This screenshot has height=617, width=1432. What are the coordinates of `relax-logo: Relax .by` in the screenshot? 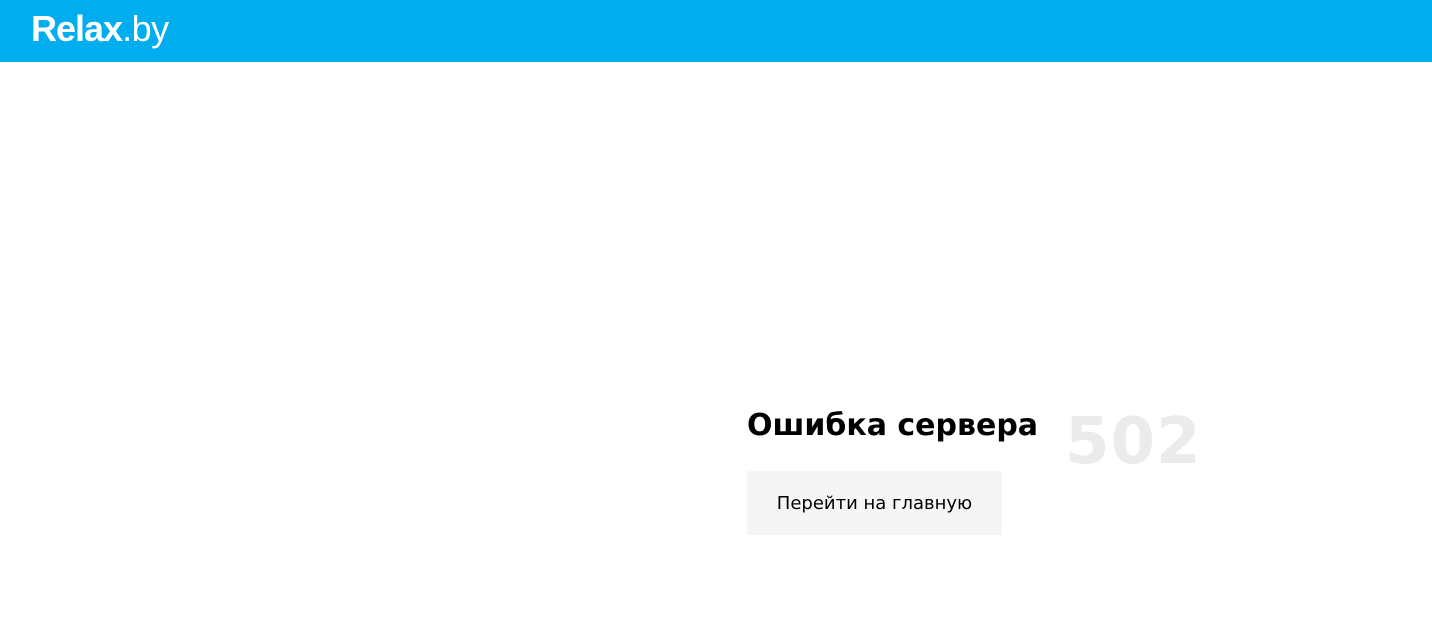 It's located at (100, 29).